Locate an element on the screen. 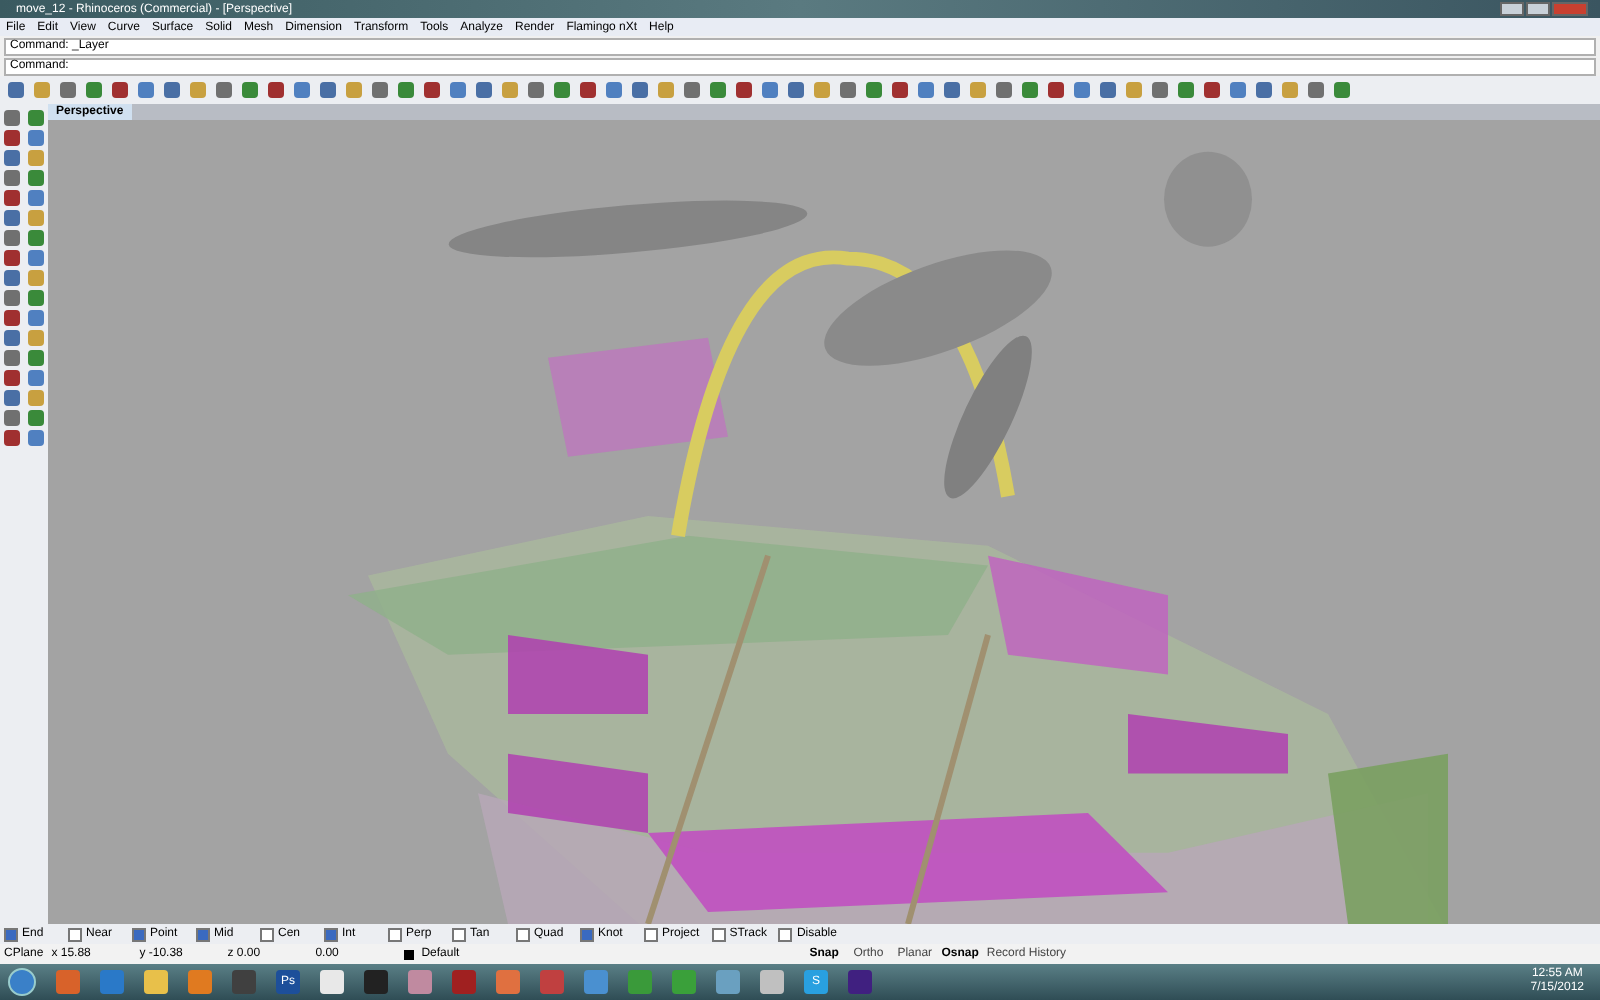 The image size is (1600, 1000). maximize-button is located at coordinates (1538, 9).